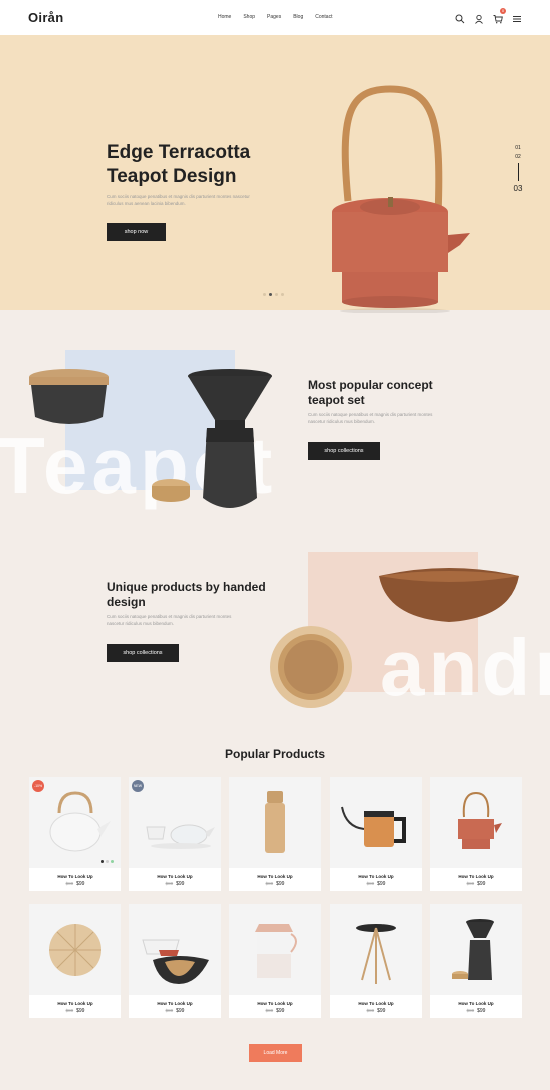 This screenshot has width=550, height=1090. What do you see at coordinates (499, 16) in the screenshot?
I see `cart-icon: 0` at bounding box center [499, 16].